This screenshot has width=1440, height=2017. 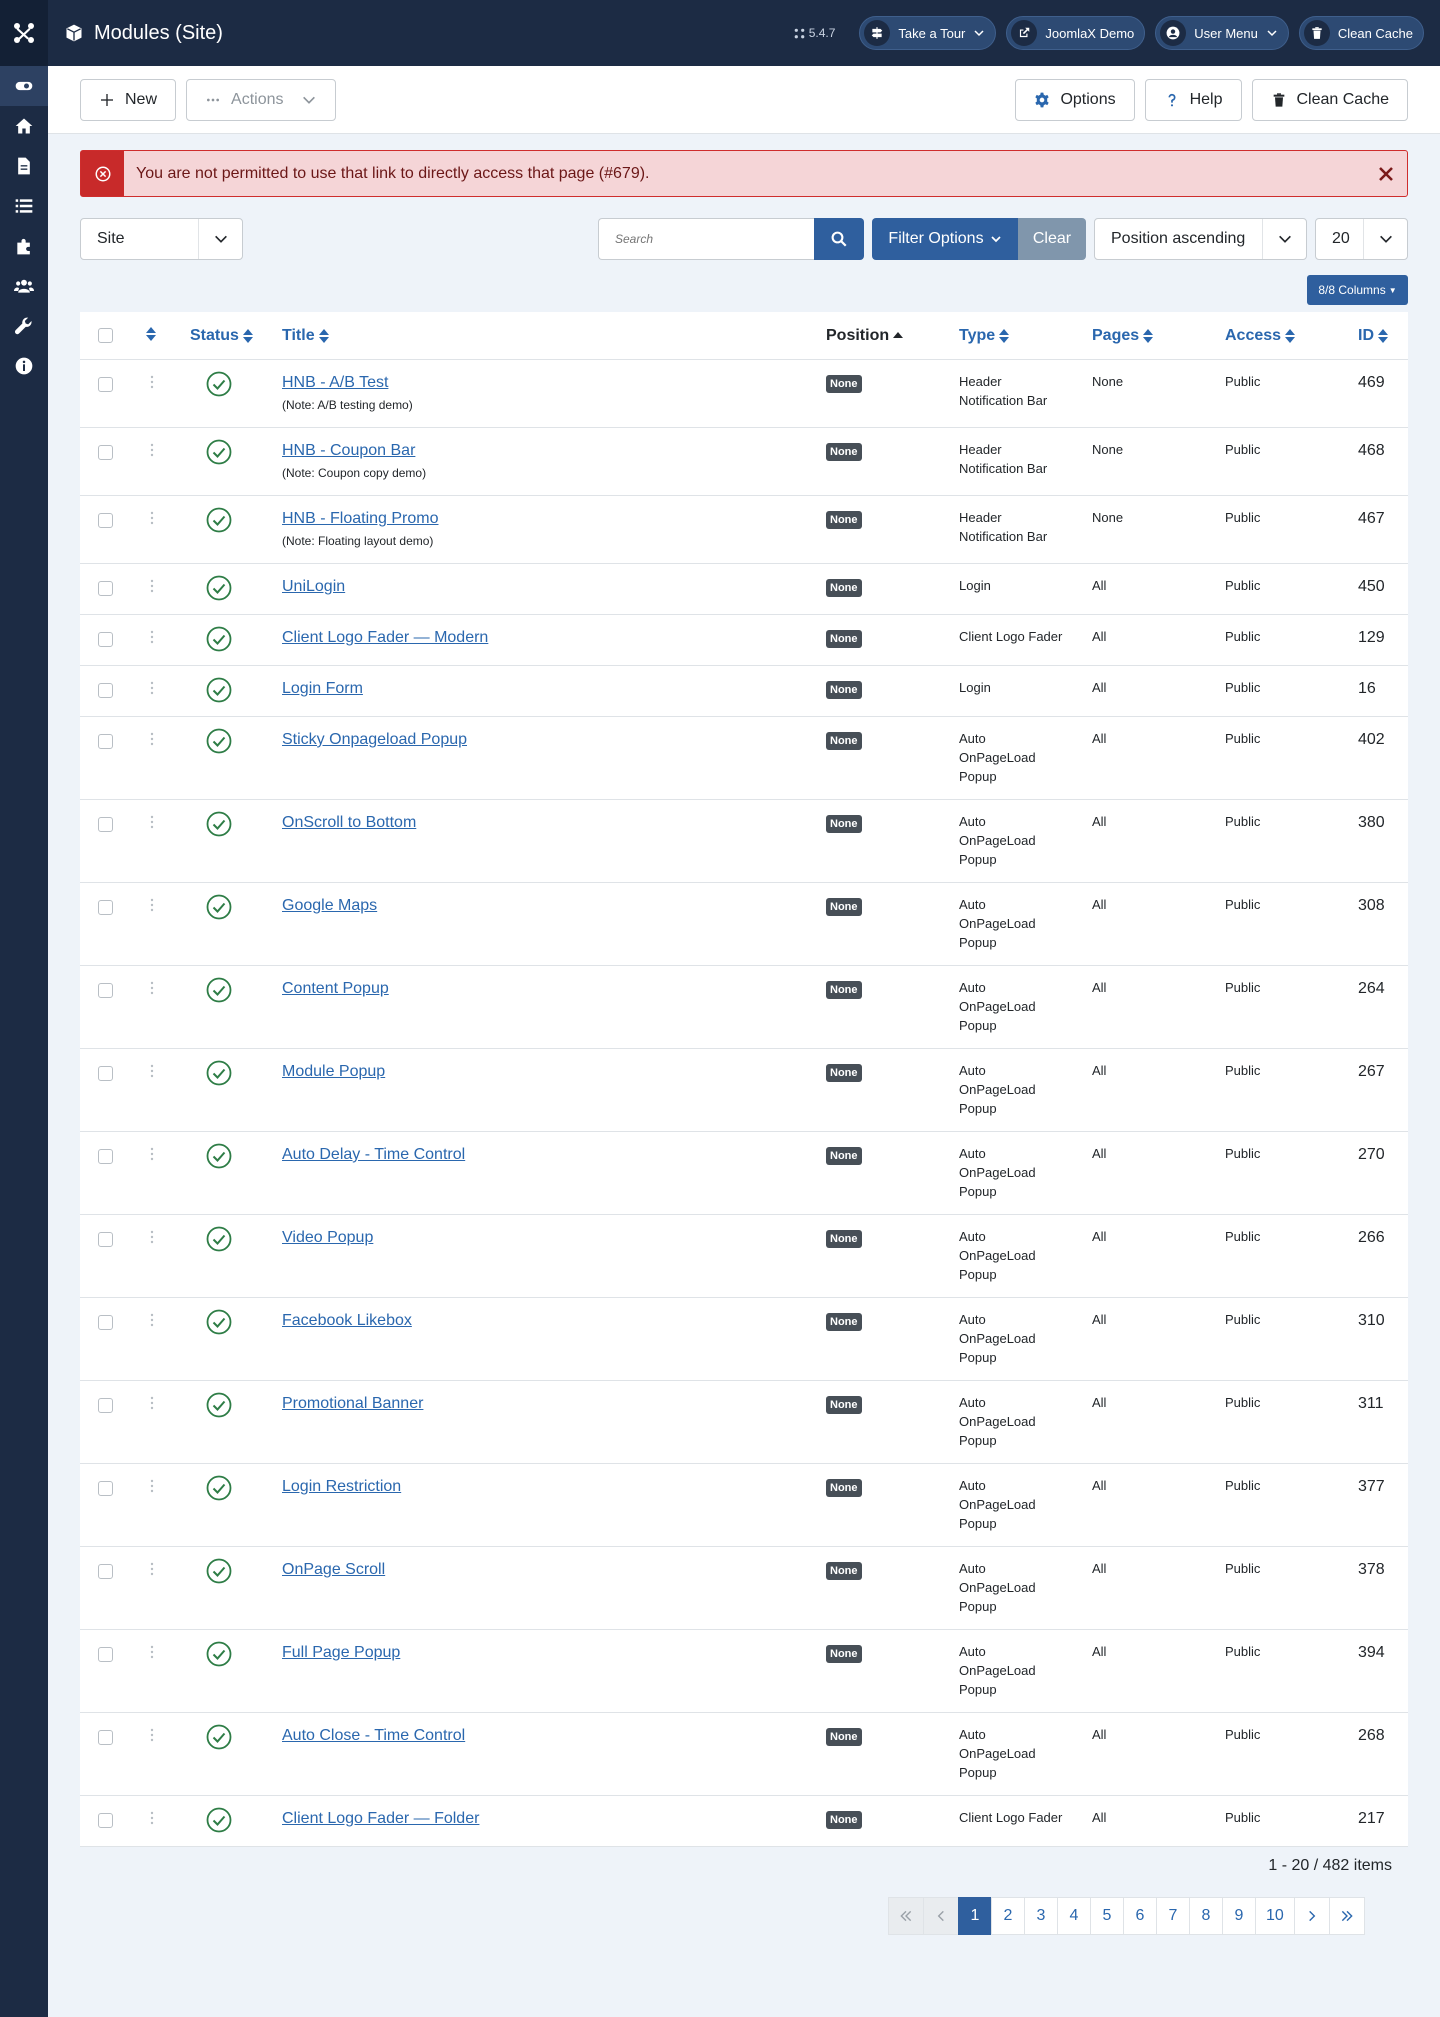 What do you see at coordinates (349, 823) in the screenshot?
I see `module-title-link: OnScroll to Bottom` at bounding box center [349, 823].